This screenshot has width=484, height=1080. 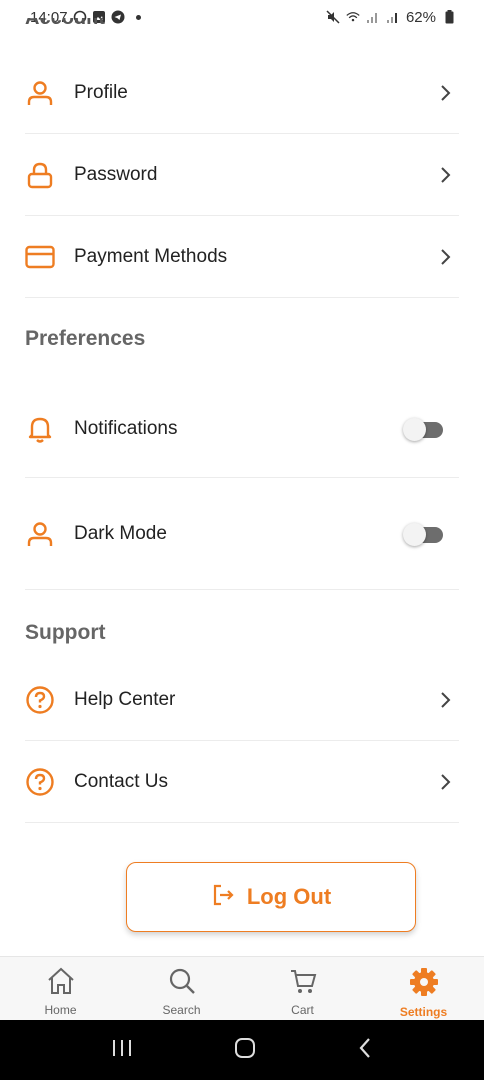 I want to click on nav-item-cart: Cart, so click(x=302, y=988).